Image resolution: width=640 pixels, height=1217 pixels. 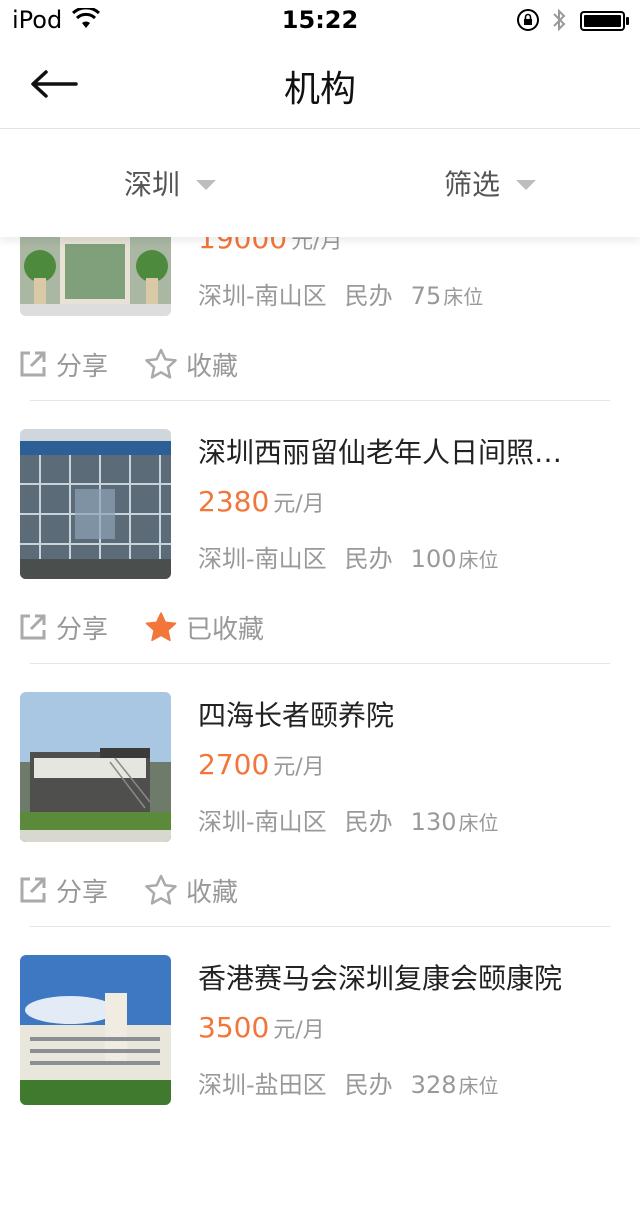 I want to click on star-filled-icon, so click(x=161, y=627).